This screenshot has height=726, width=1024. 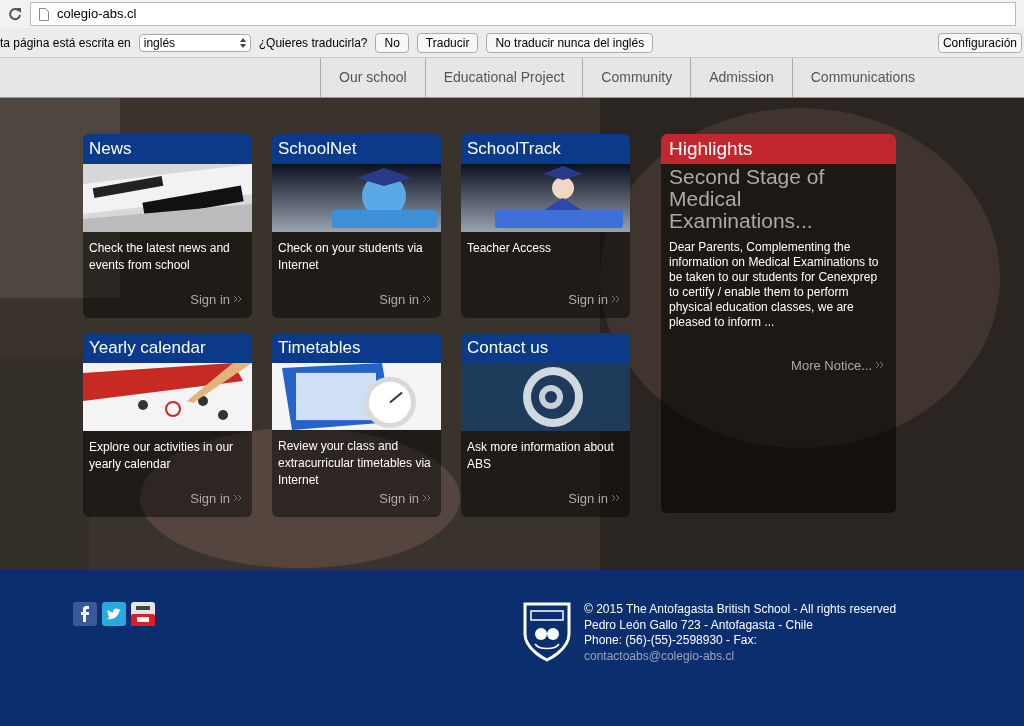 What do you see at coordinates (159, 43) in the screenshot?
I see `language-value: inglés` at bounding box center [159, 43].